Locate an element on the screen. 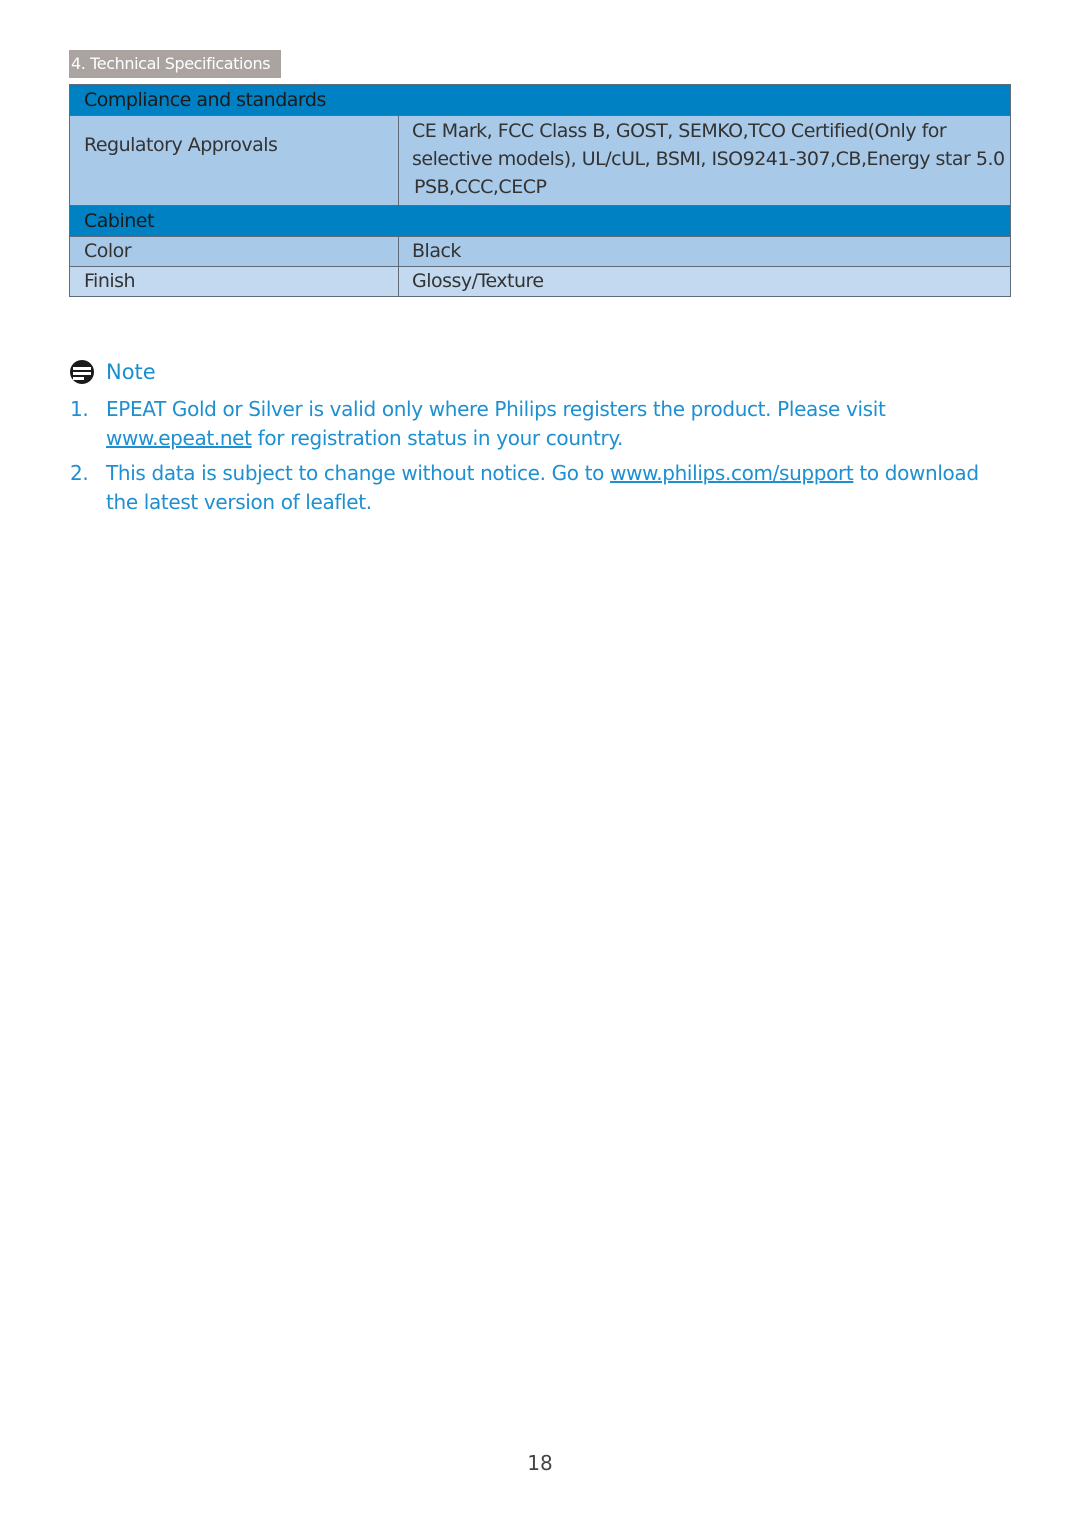 This screenshot has height=1532, width=1080. value-line: PSB,CCC,CECP is located at coordinates (480, 187).